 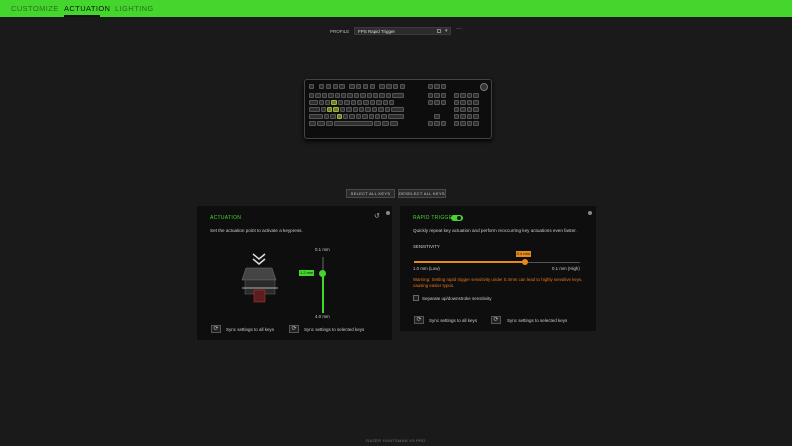 What do you see at coordinates (422, 193) in the screenshot?
I see `deselect-all-keys-button: DESELECT ALL KEYS` at bounding box center [422, 193].